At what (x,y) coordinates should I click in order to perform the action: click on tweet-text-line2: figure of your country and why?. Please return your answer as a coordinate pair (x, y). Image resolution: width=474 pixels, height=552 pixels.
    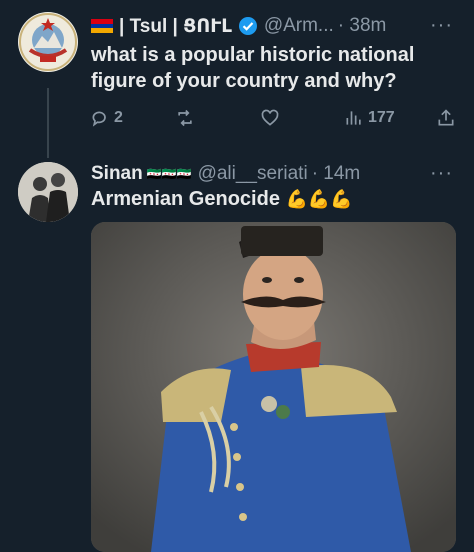
    Looking at the image, I should click on (244, 81).